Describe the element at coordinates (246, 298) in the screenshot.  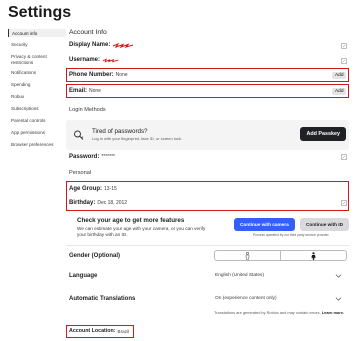
I see `translations-value: On (experience content only)` at that location.